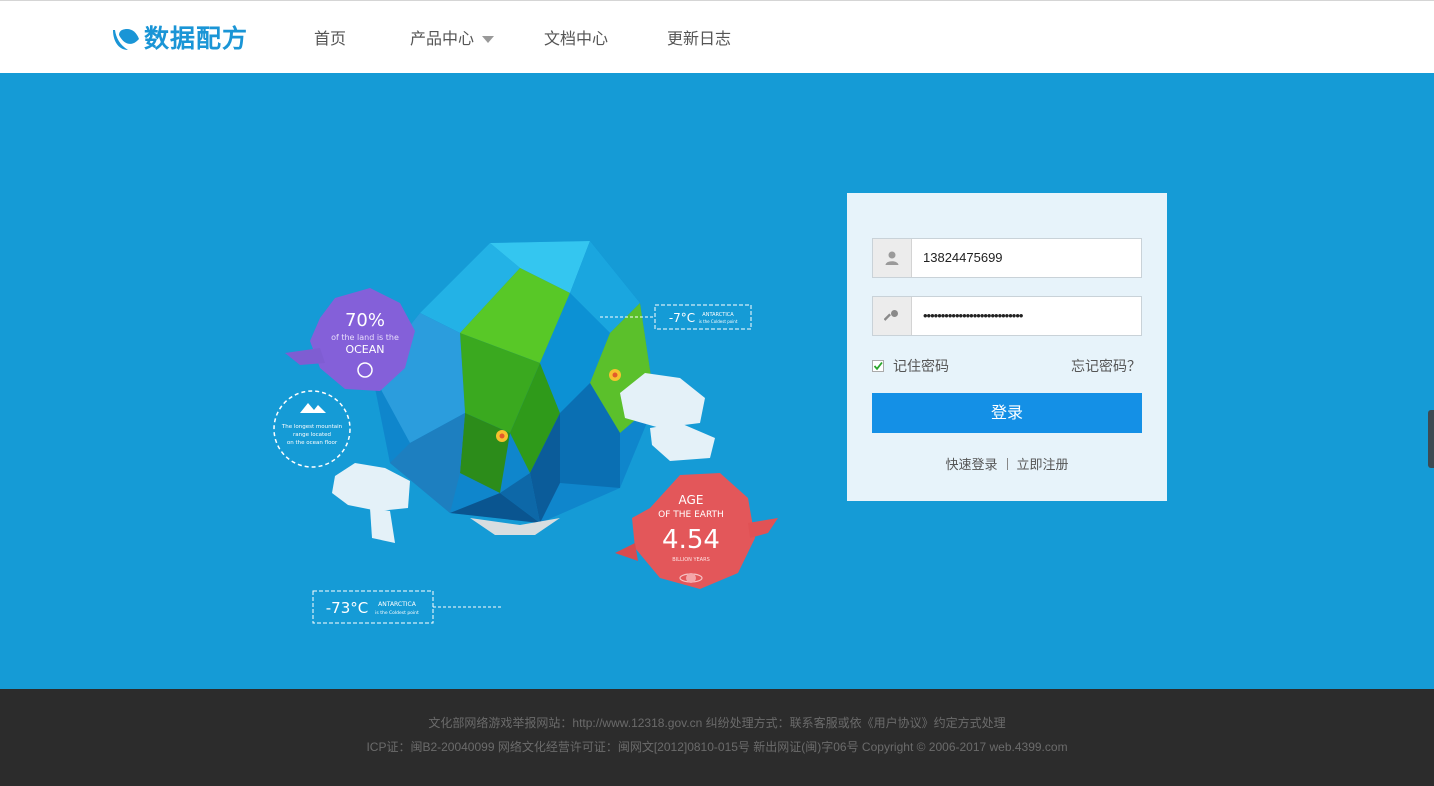 Image resolution: width=1434 pixels, height=786 pixels. Describe the element at coordinates (330, 37) in the screenshot. I see `nav-item-home: 首页` at that location.